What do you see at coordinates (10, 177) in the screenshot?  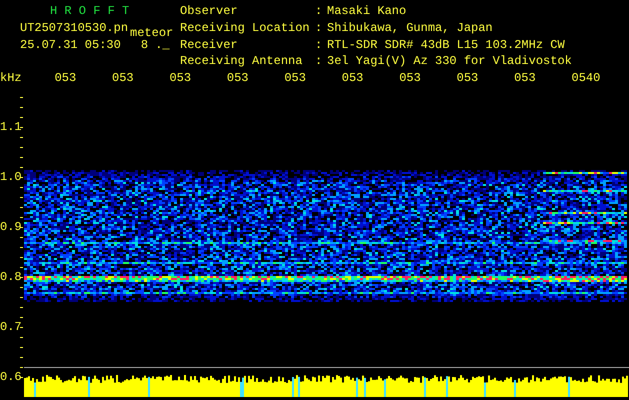 I see `frequency-label: 1.0` at bounding box center [10, 177].